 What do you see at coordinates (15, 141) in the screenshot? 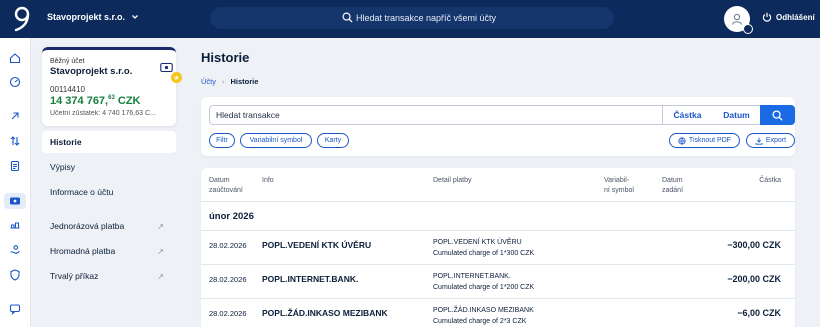
I see `transfer-arrows-icon` at bounding box center [15, 141].